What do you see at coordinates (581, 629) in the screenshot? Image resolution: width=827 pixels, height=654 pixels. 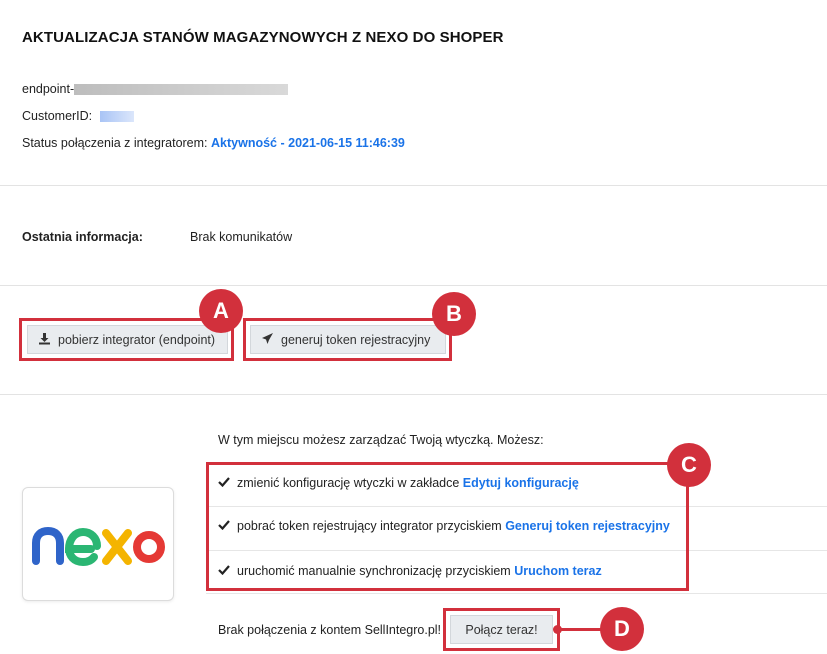 I see `connector-line` at bounding box center [581, 629].